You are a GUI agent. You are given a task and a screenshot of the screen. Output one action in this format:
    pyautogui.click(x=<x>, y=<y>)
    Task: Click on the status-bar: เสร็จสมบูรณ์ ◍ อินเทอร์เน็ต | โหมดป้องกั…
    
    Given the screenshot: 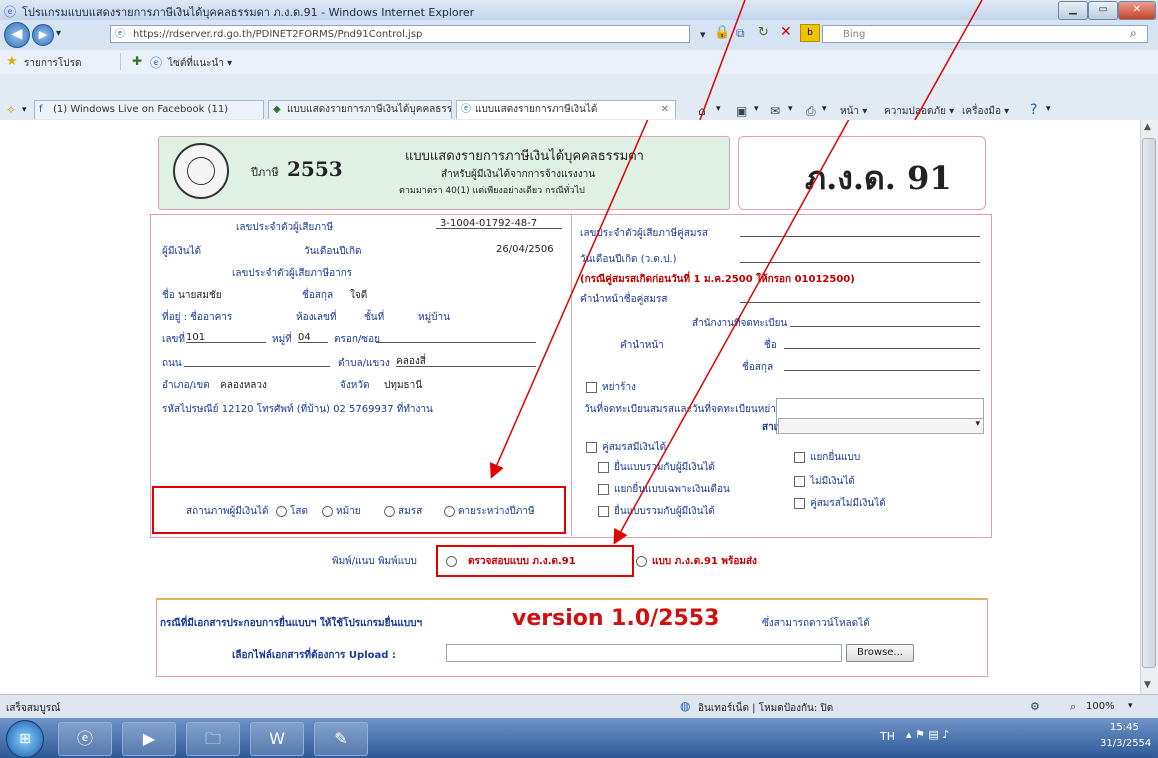 What is the action you would take?
    pyautogui.click(x=579, y=706)
    